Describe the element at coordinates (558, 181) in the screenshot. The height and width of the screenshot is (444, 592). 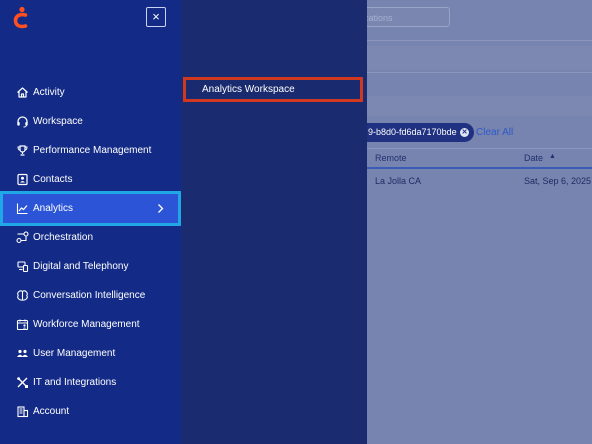
I see `background-table-cell: Sat, Sep 6, 2025` at that location.